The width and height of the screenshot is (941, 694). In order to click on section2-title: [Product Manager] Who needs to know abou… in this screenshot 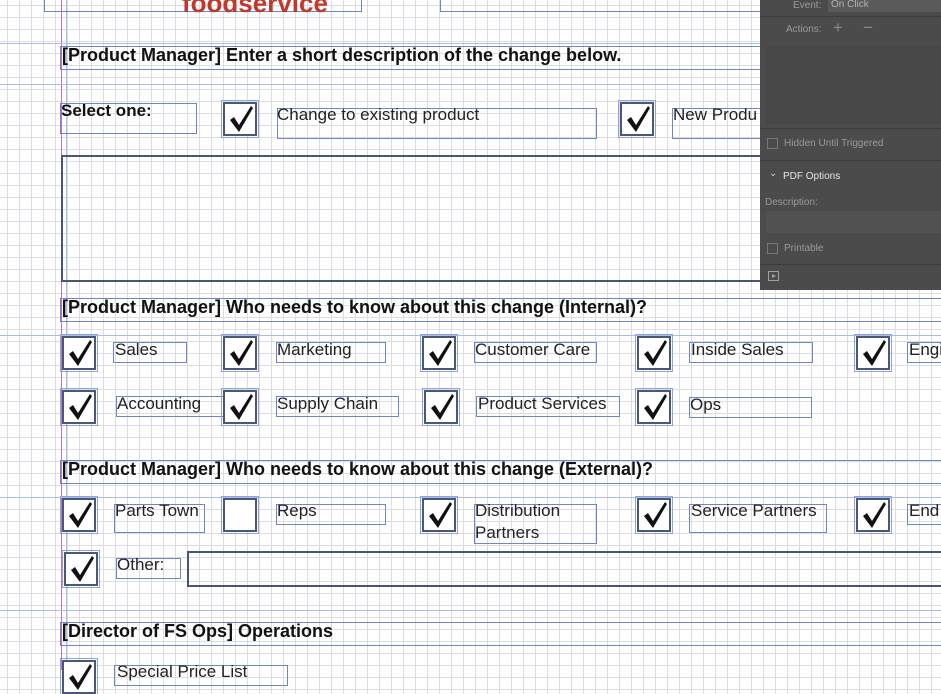, I will do `click(355, 307)`.